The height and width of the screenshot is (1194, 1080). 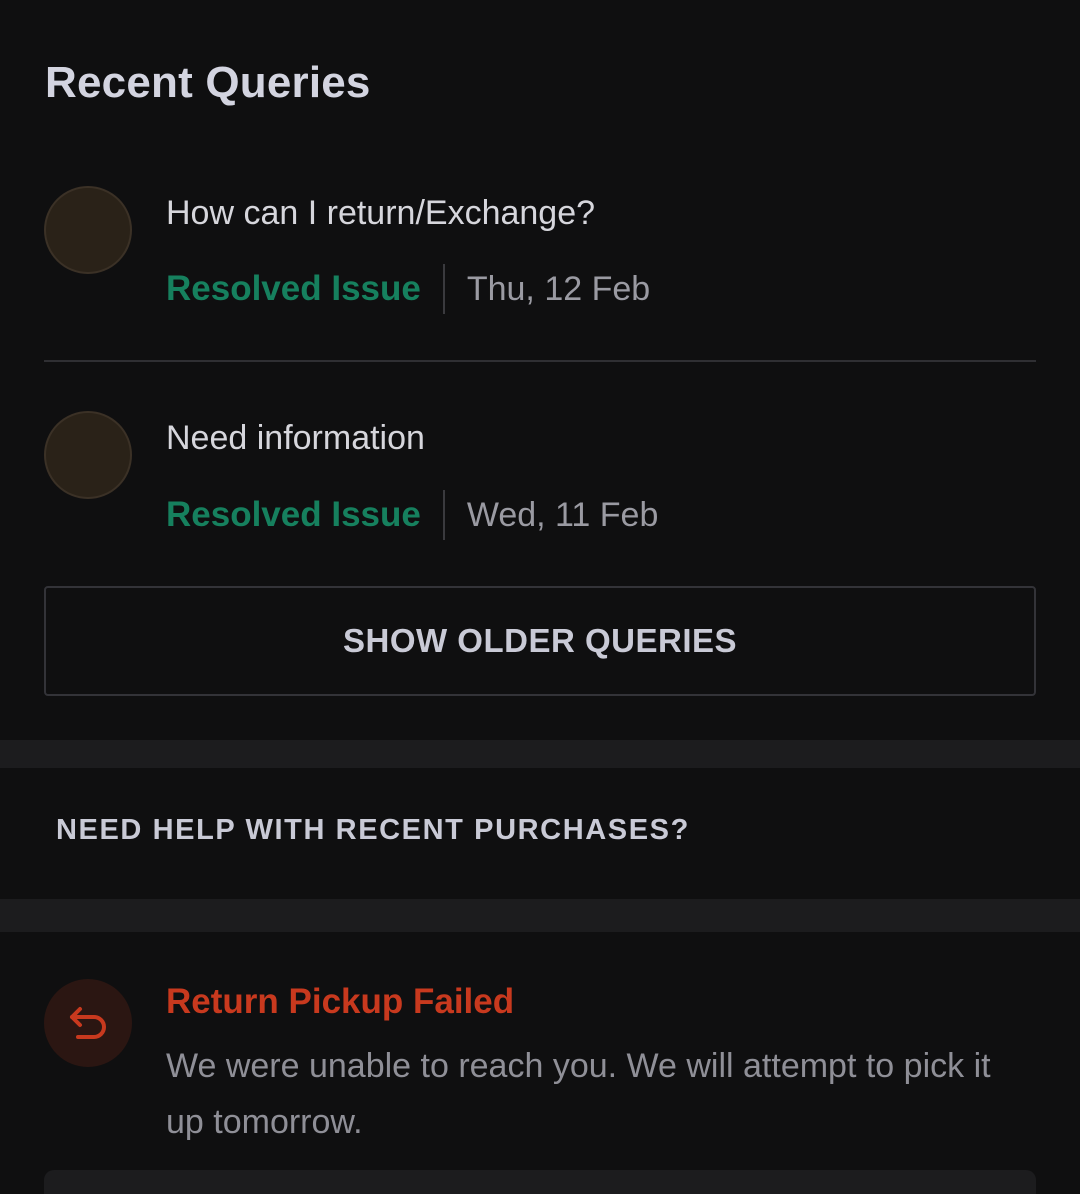 I want to click on bottom-card, so click(x=540, y=1182).